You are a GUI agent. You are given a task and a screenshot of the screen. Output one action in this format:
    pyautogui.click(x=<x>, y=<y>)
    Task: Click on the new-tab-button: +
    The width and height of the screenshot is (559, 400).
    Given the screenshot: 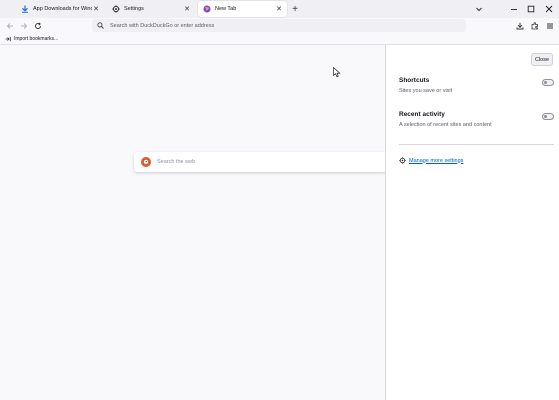 What is the action you would take?
    pyautogui.click(x=295, y=9)
    